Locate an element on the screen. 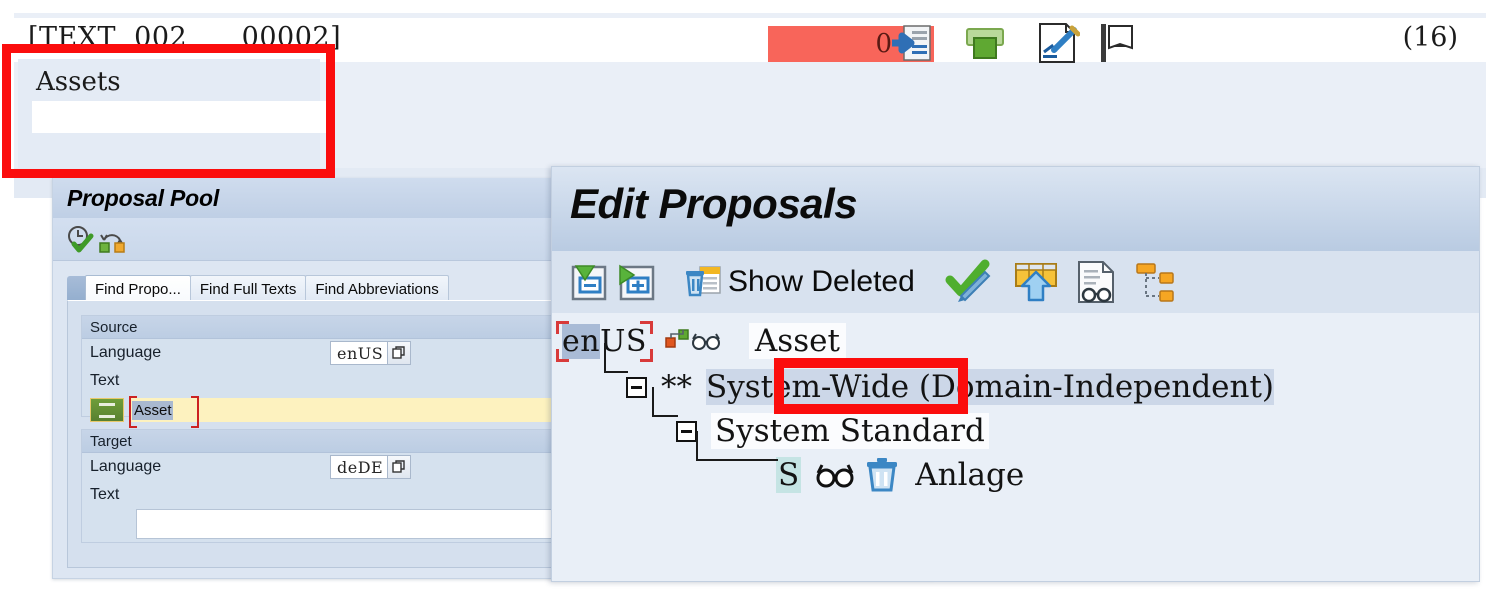  tab-find-abbreviations-label: Find Abbreviations is located at coordinates (377, 289).